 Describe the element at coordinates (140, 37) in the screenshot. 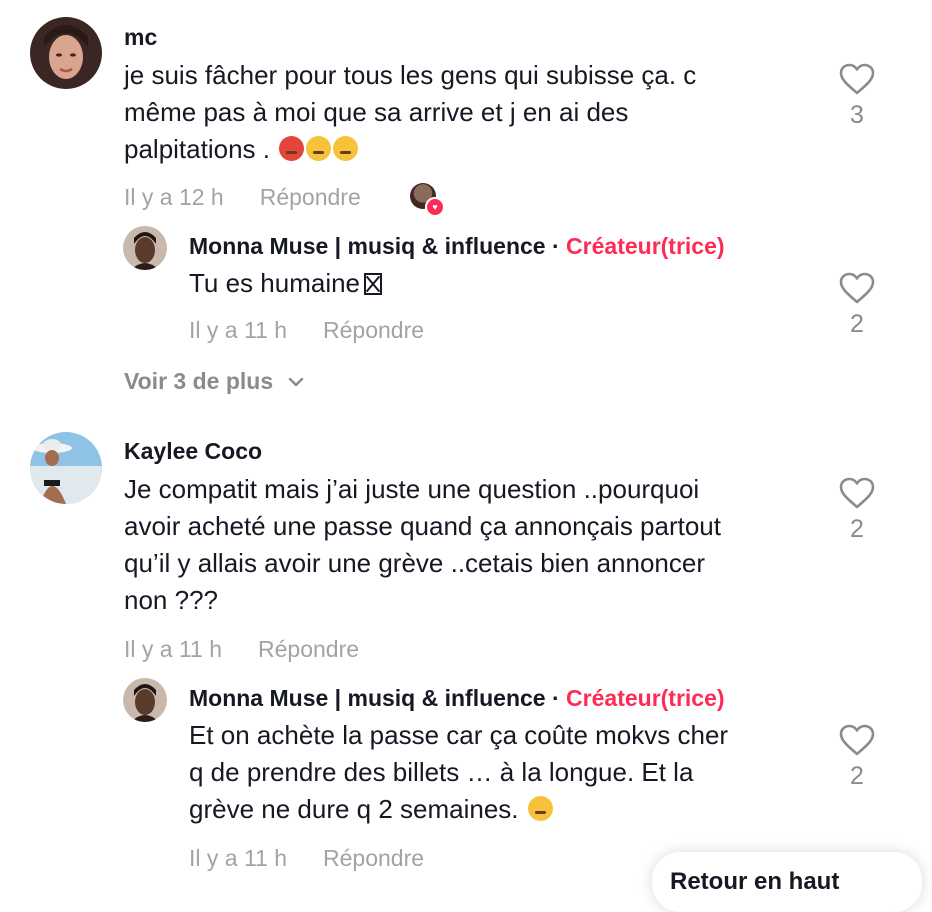

I see `comment-author: mc` at that location.